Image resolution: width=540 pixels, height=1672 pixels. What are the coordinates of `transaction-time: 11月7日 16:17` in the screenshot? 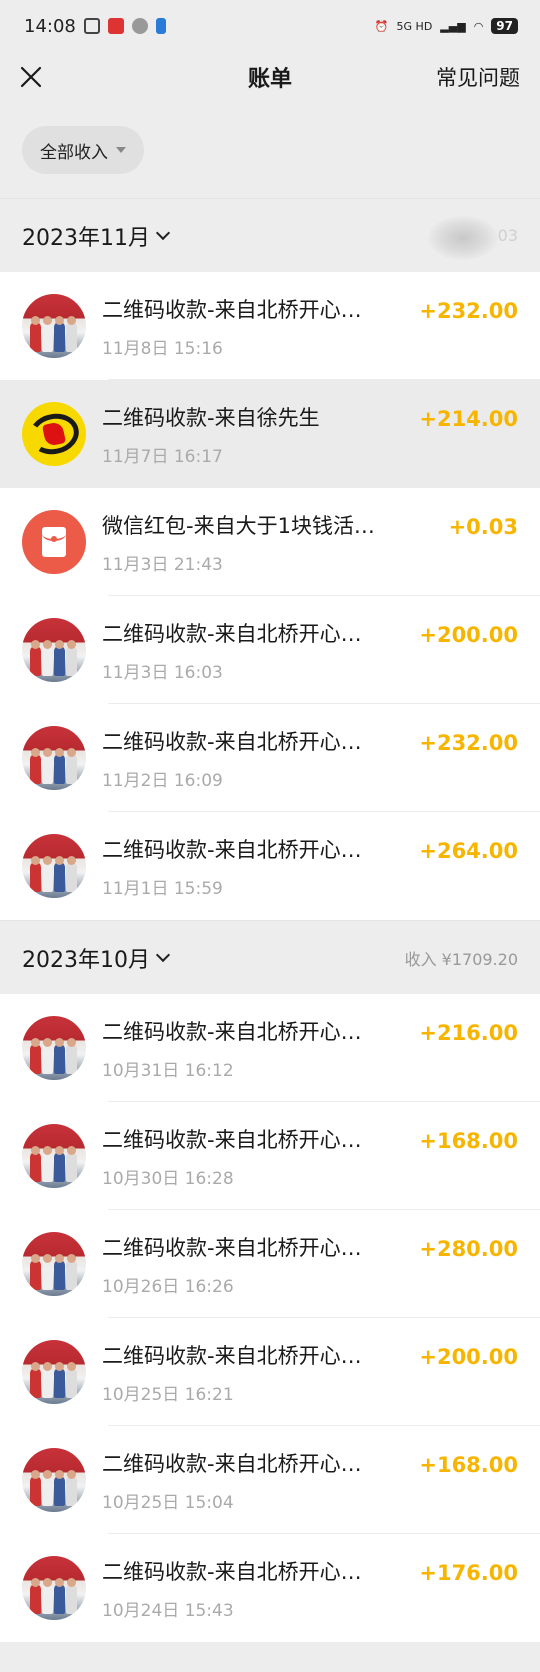 It's located at (162, 456).